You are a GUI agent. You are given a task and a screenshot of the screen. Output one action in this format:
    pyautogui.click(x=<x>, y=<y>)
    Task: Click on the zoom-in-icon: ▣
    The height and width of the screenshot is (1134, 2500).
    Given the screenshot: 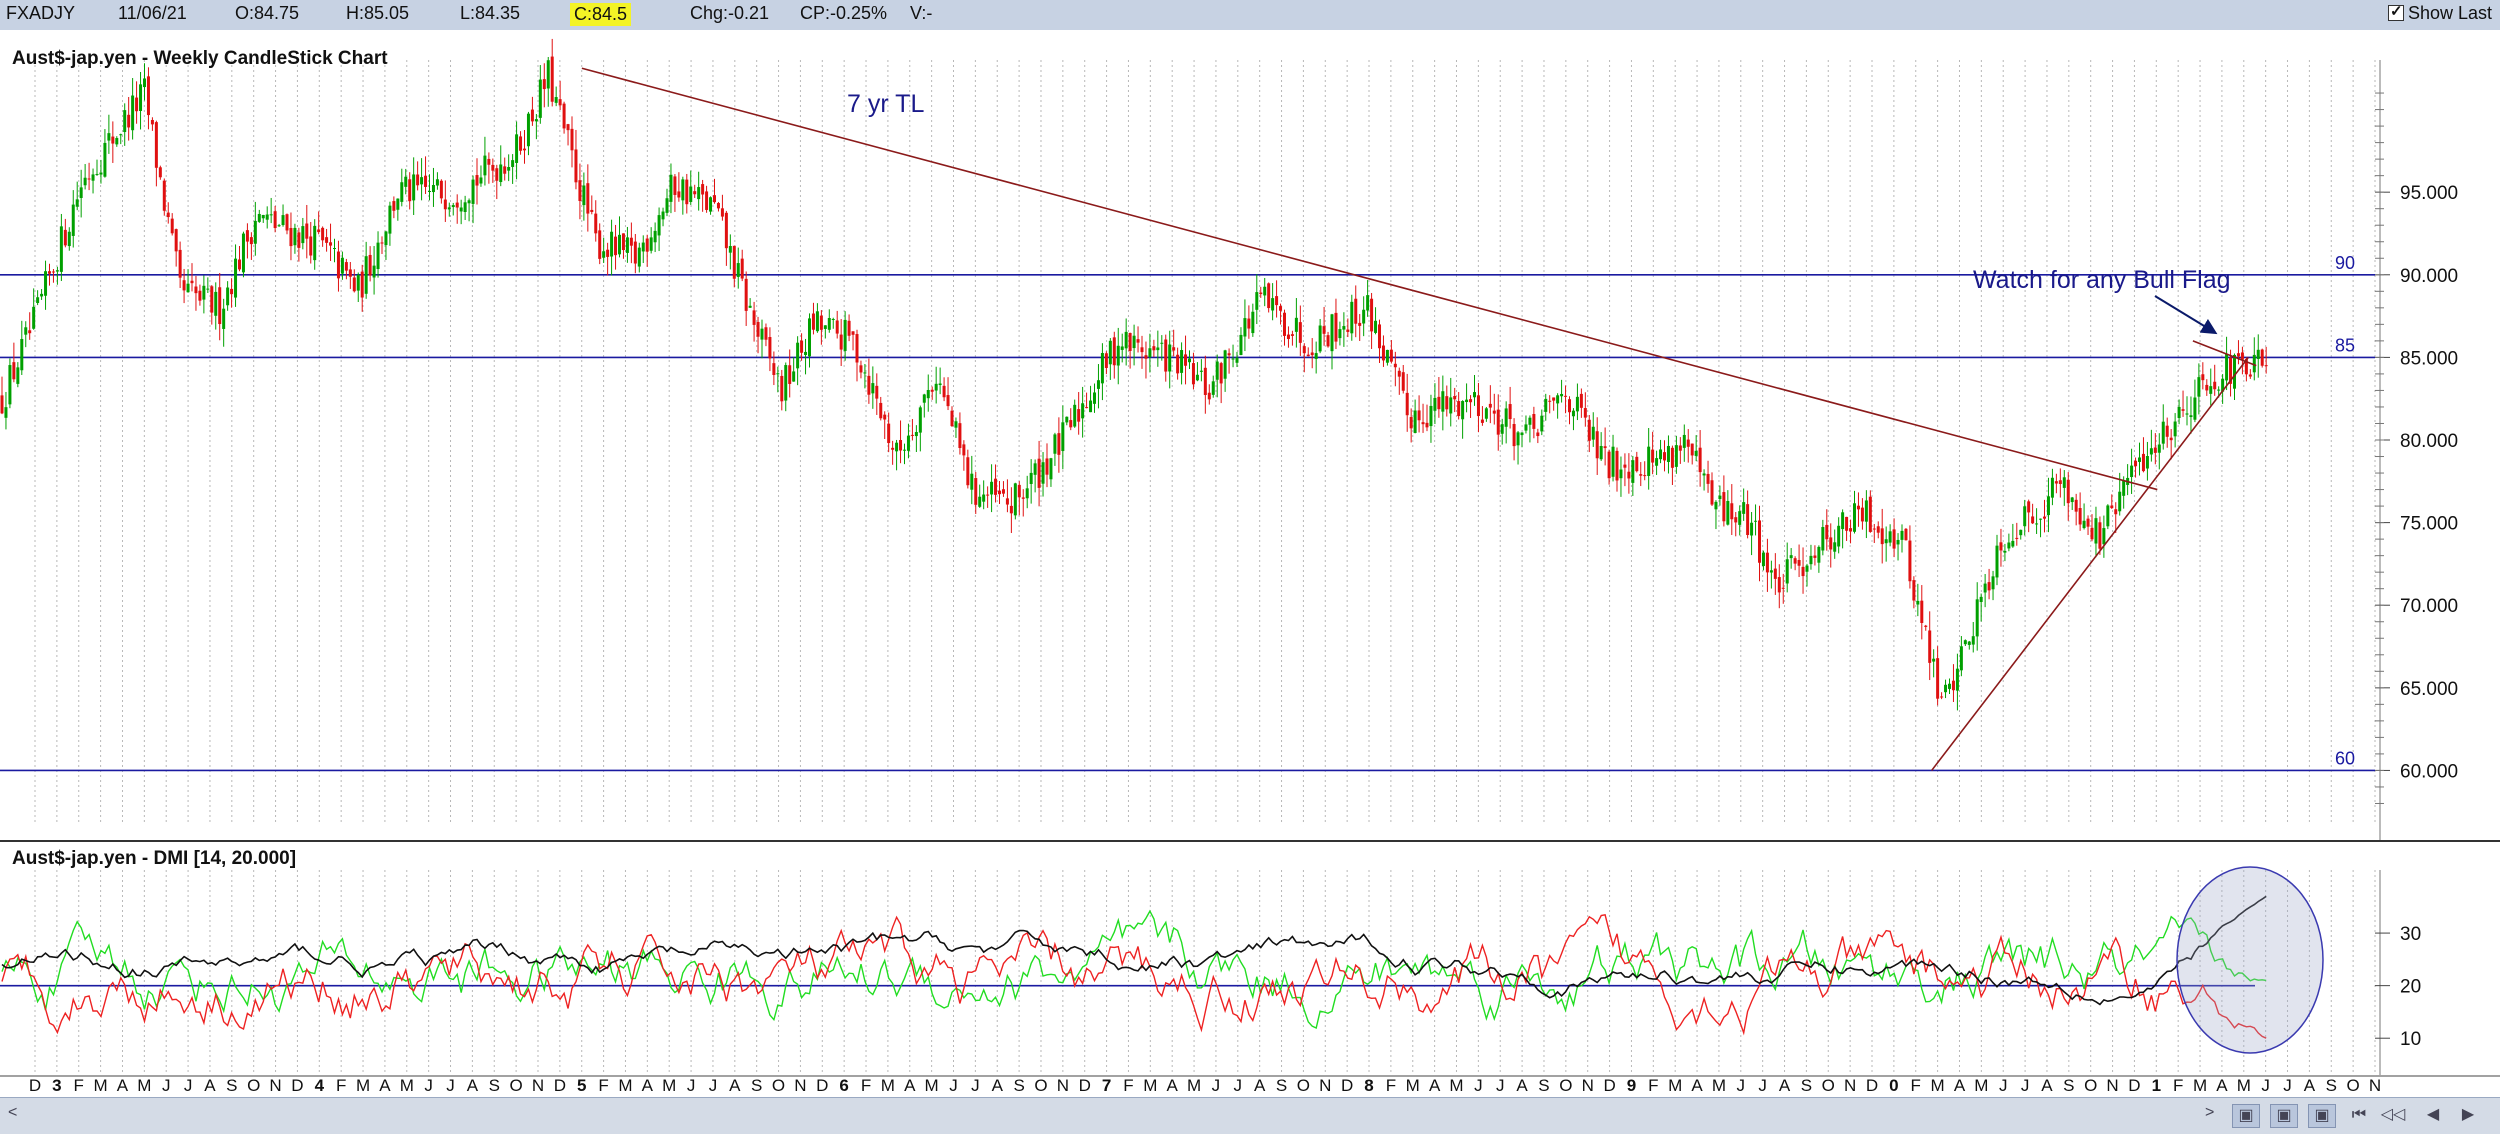 What is the action you would take?
    pyautogui.click(x=2246, y=1116)
    